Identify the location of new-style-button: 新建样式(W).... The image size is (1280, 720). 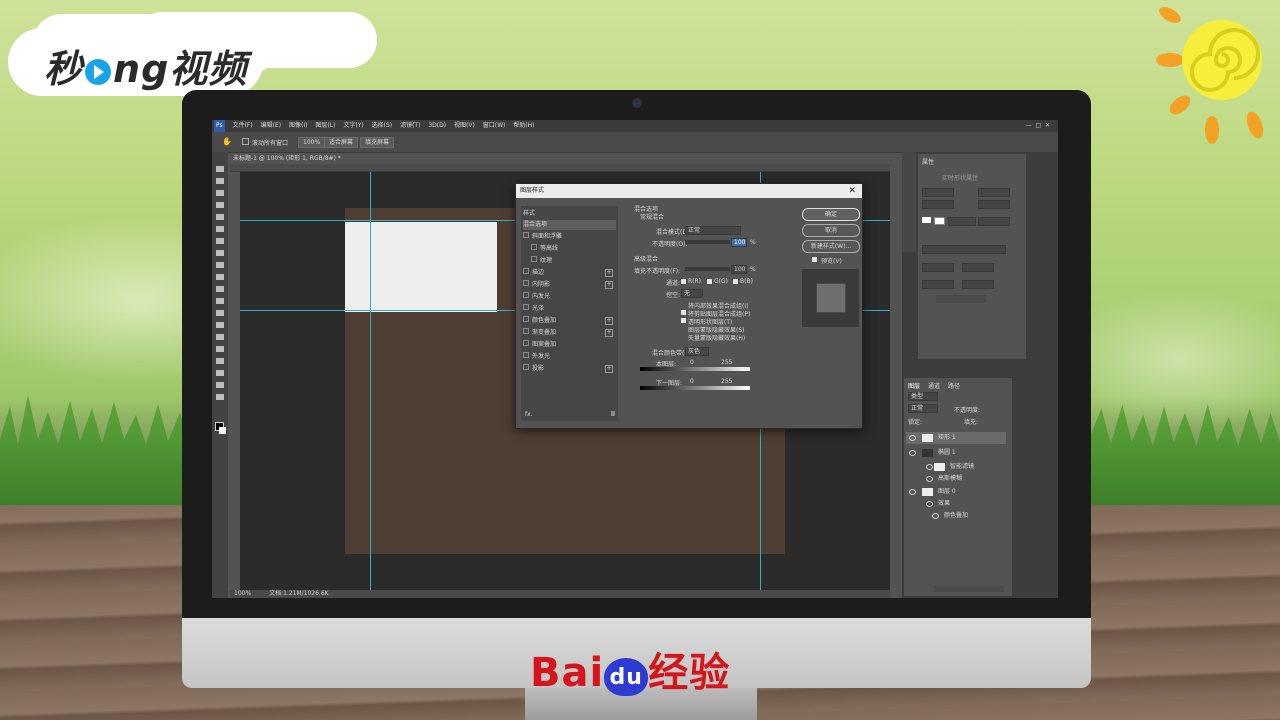
(831, 246).